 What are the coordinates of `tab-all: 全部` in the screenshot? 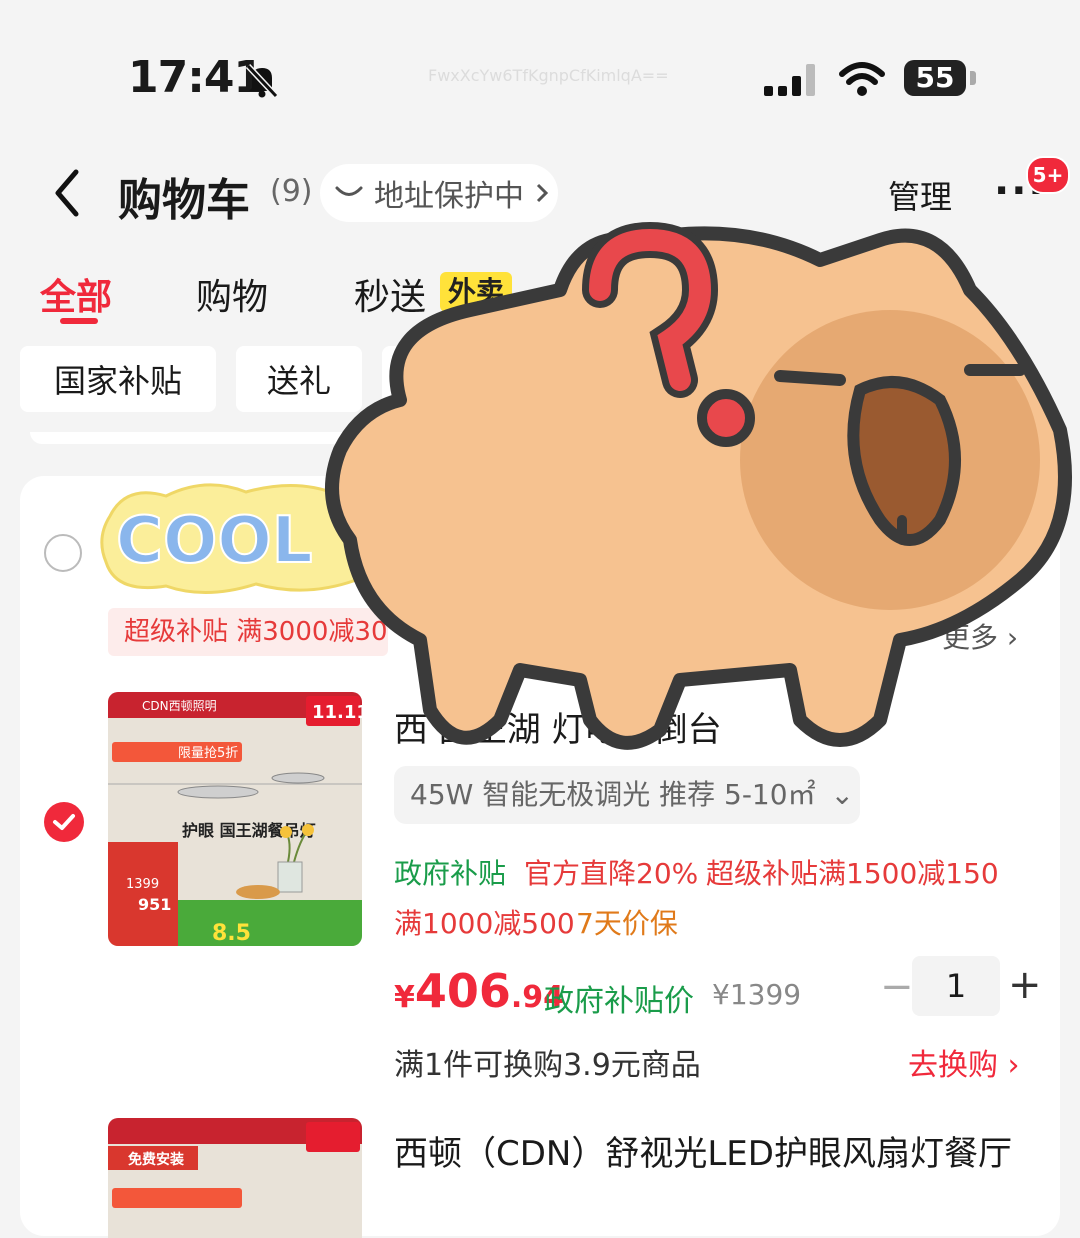 It's located at (76, 294).